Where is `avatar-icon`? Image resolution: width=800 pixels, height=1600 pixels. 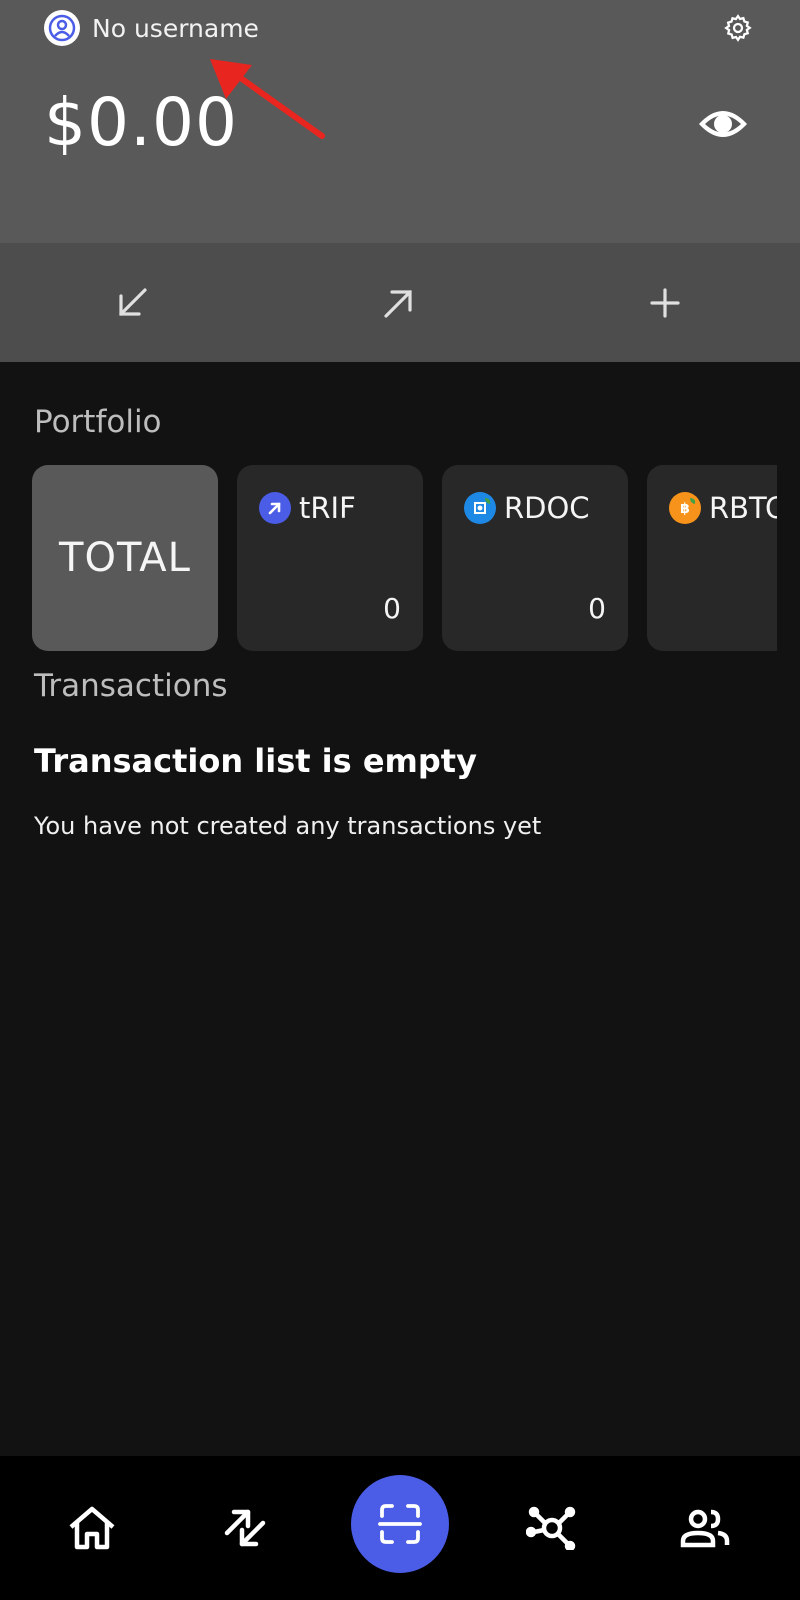 avatar-icon is located at coordinates (62, 28).